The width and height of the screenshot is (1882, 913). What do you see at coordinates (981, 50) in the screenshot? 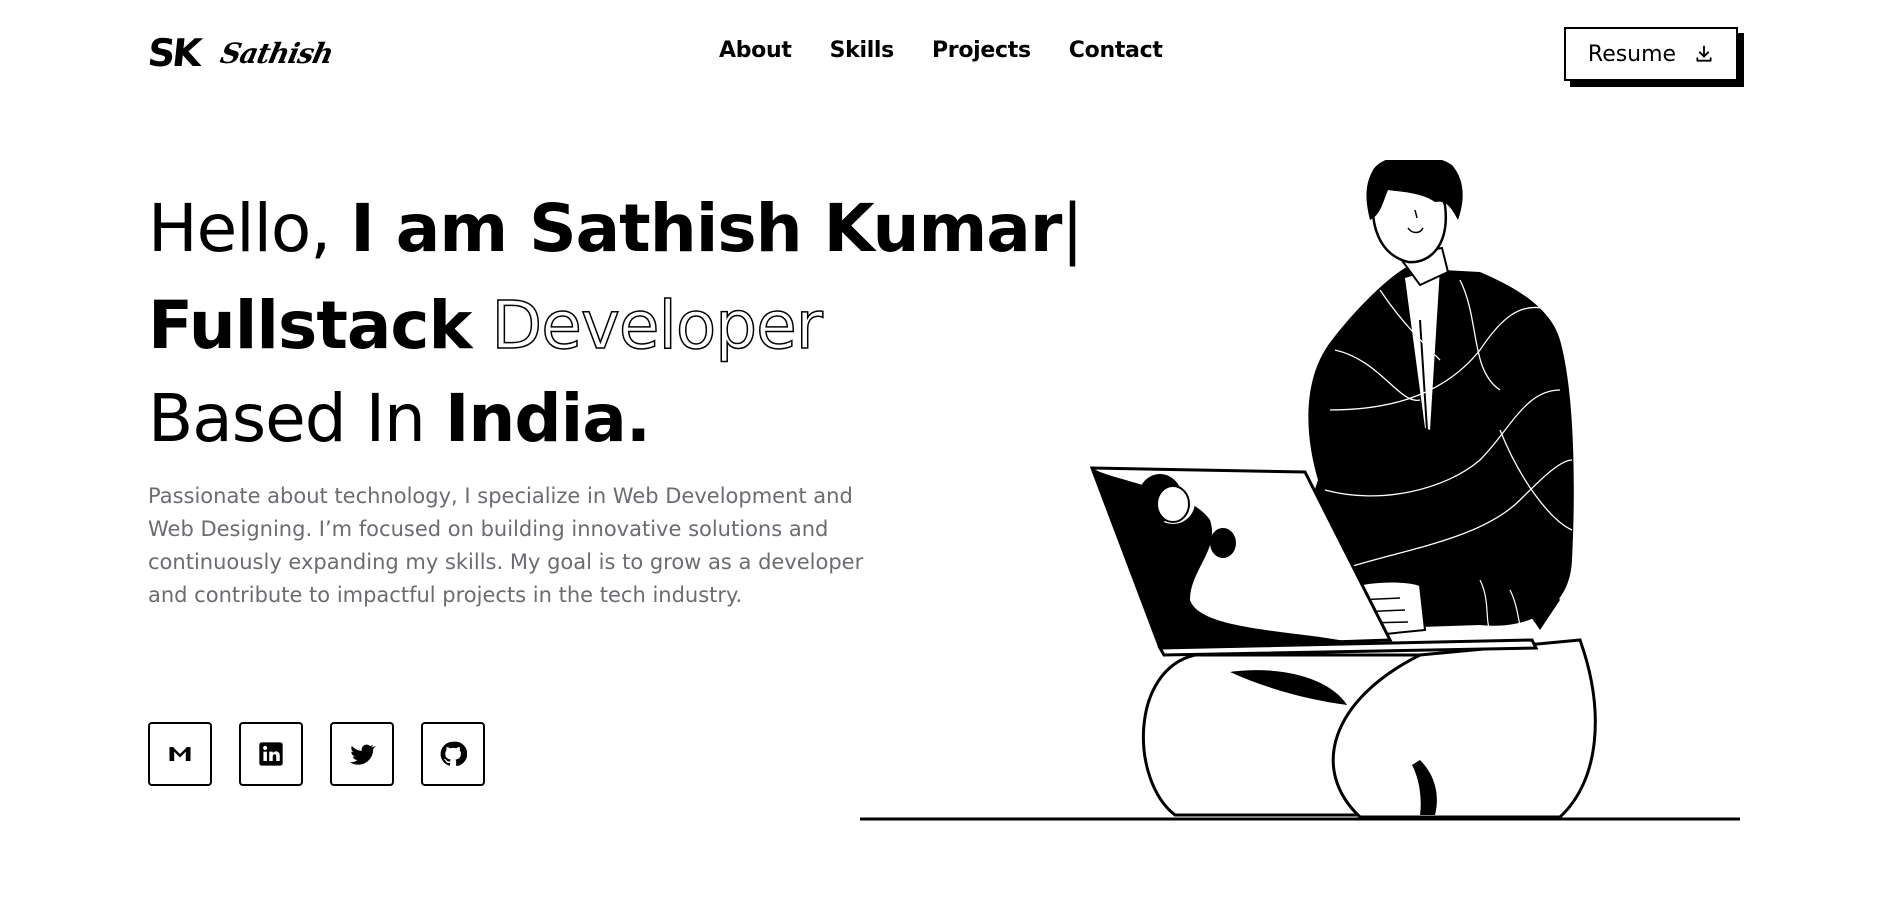
I see `nav-projects: Projects` at bounding box center [981, 50].